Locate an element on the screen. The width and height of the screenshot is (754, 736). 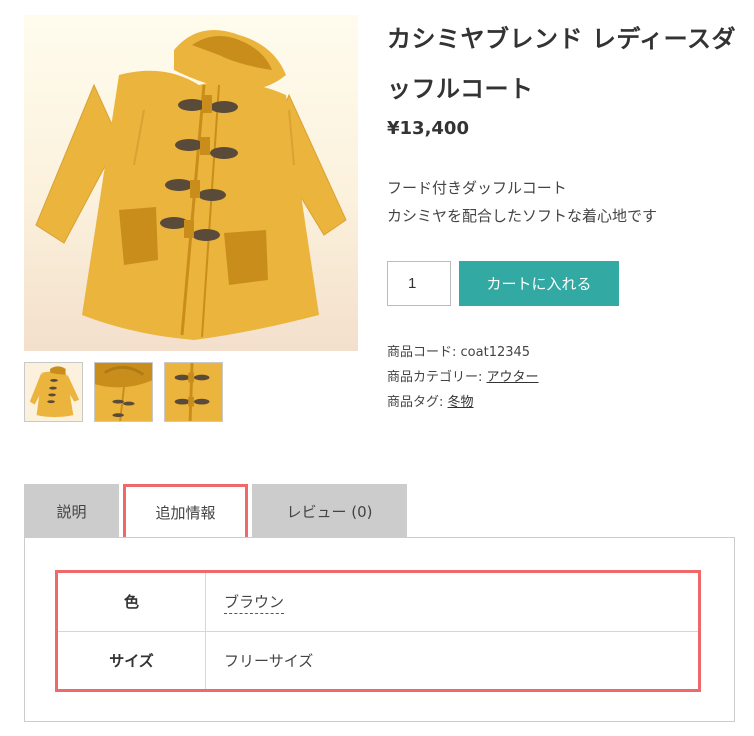
tab-additional-info: 追加情報 is located at coordinates (185, 511).